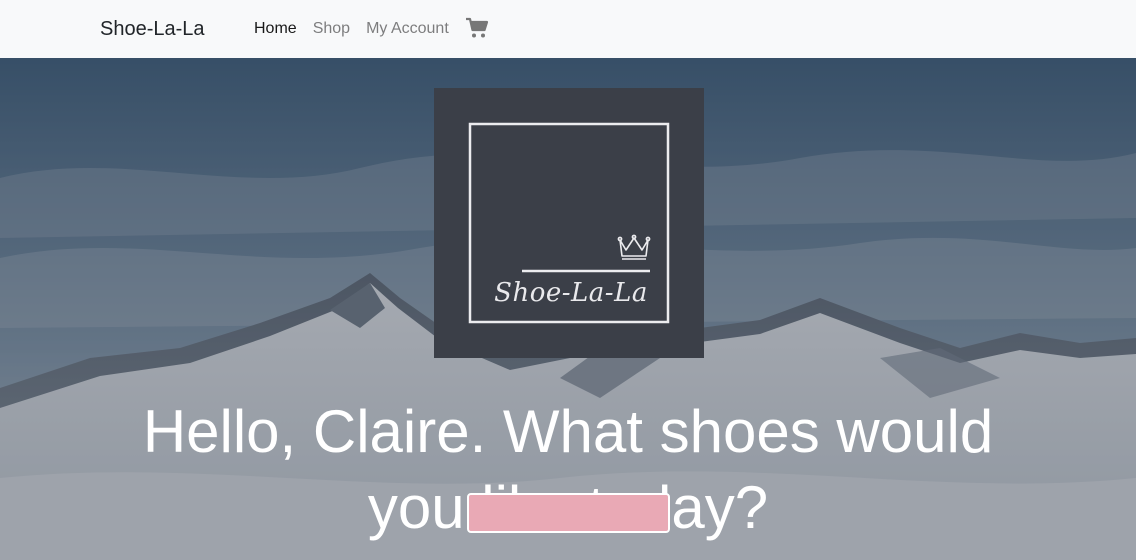 This screenshot has height=560, width=1136. I want to click on logo-wordmark: Shoe-La-La, so click(571, 293).